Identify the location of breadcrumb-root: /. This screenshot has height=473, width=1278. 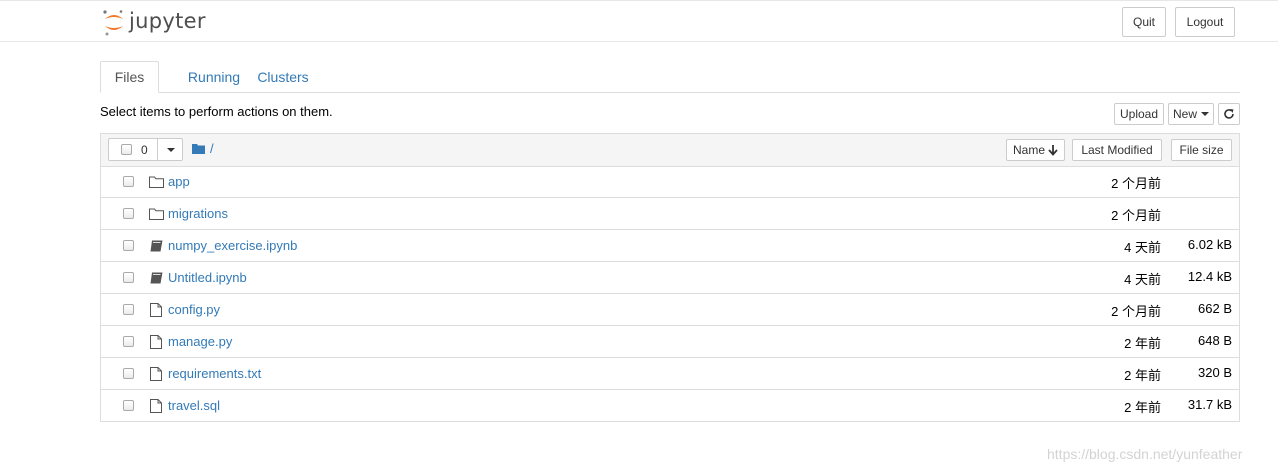
(212, 148).